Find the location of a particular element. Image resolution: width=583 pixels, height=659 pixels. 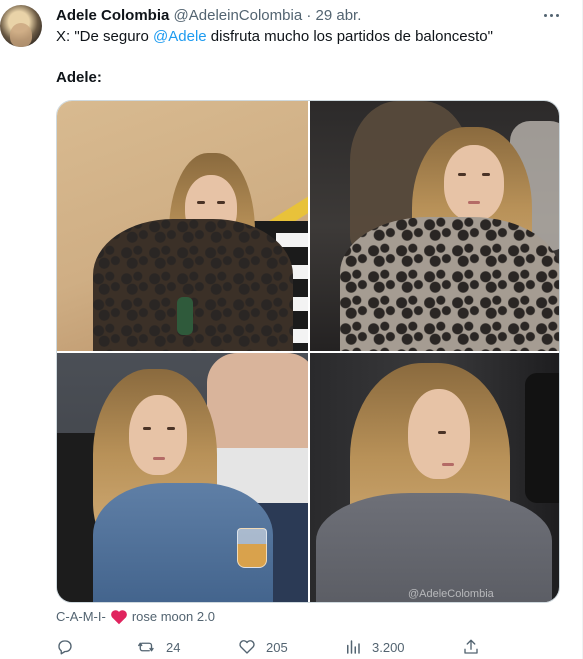

tweet-text-prefix: X: "De seguro is located at coordinates (105, 36).